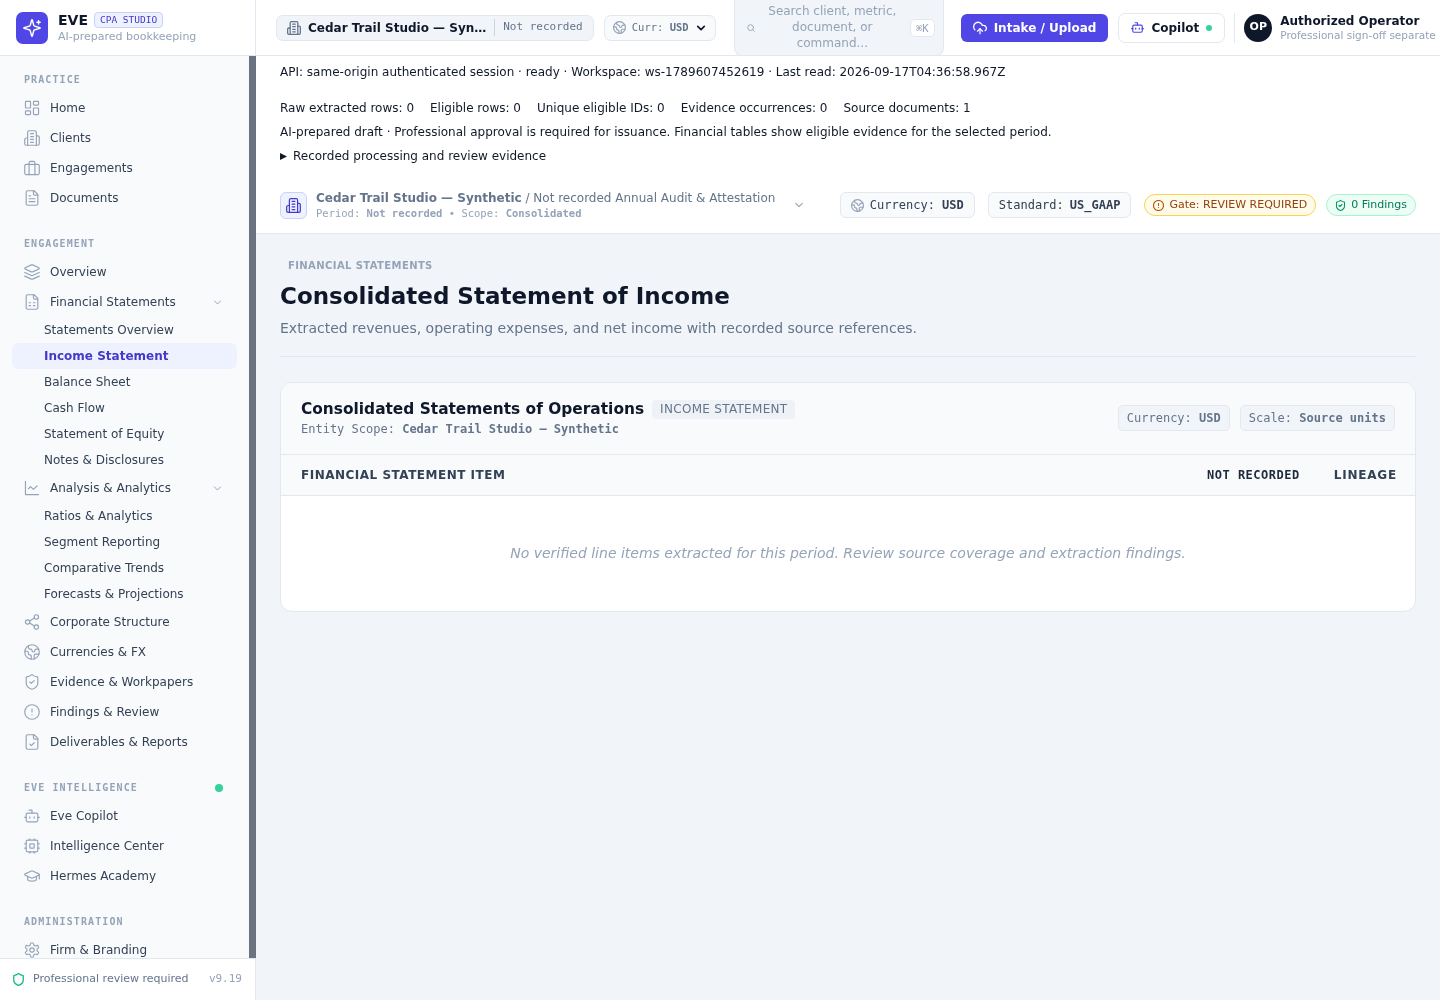 The image size is (1440, 1000). I want to click on evidence-disclosure: Recorded processing and review evidence, so click(848, 156).